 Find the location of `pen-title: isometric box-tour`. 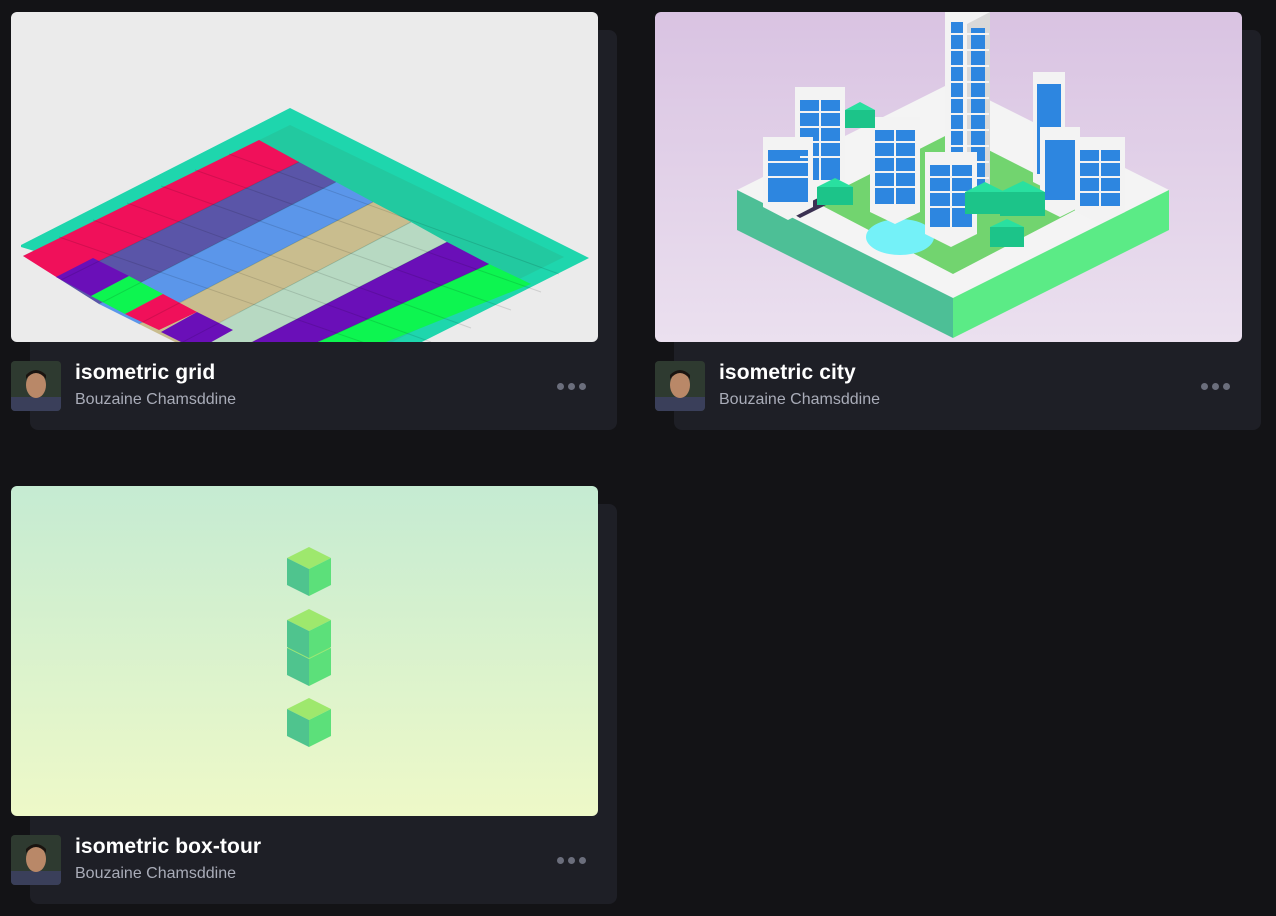

pen-title: isometric box-tour is located at coordinates (168, 847).